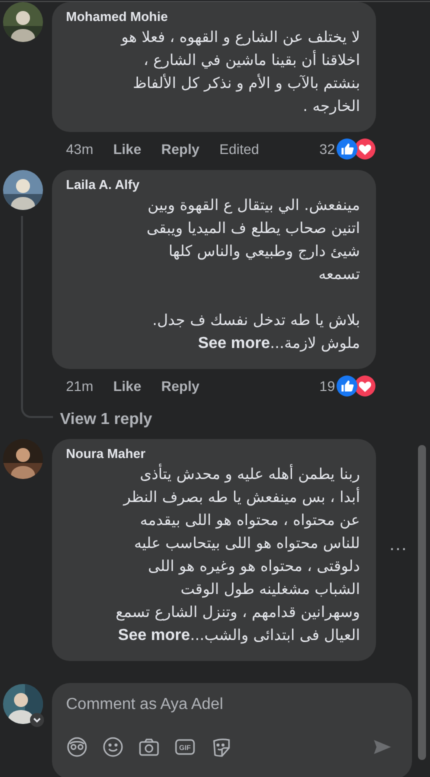  I want to click on comment-text: لا يختلف عن الشارع و القهوه ، فعلا هو اخلاقنا أن بقينا ماشين في الشارع ، بنشتم بالآب و الأم و نذكر كل الألفاظ الخارجه ., so click(240, 72).